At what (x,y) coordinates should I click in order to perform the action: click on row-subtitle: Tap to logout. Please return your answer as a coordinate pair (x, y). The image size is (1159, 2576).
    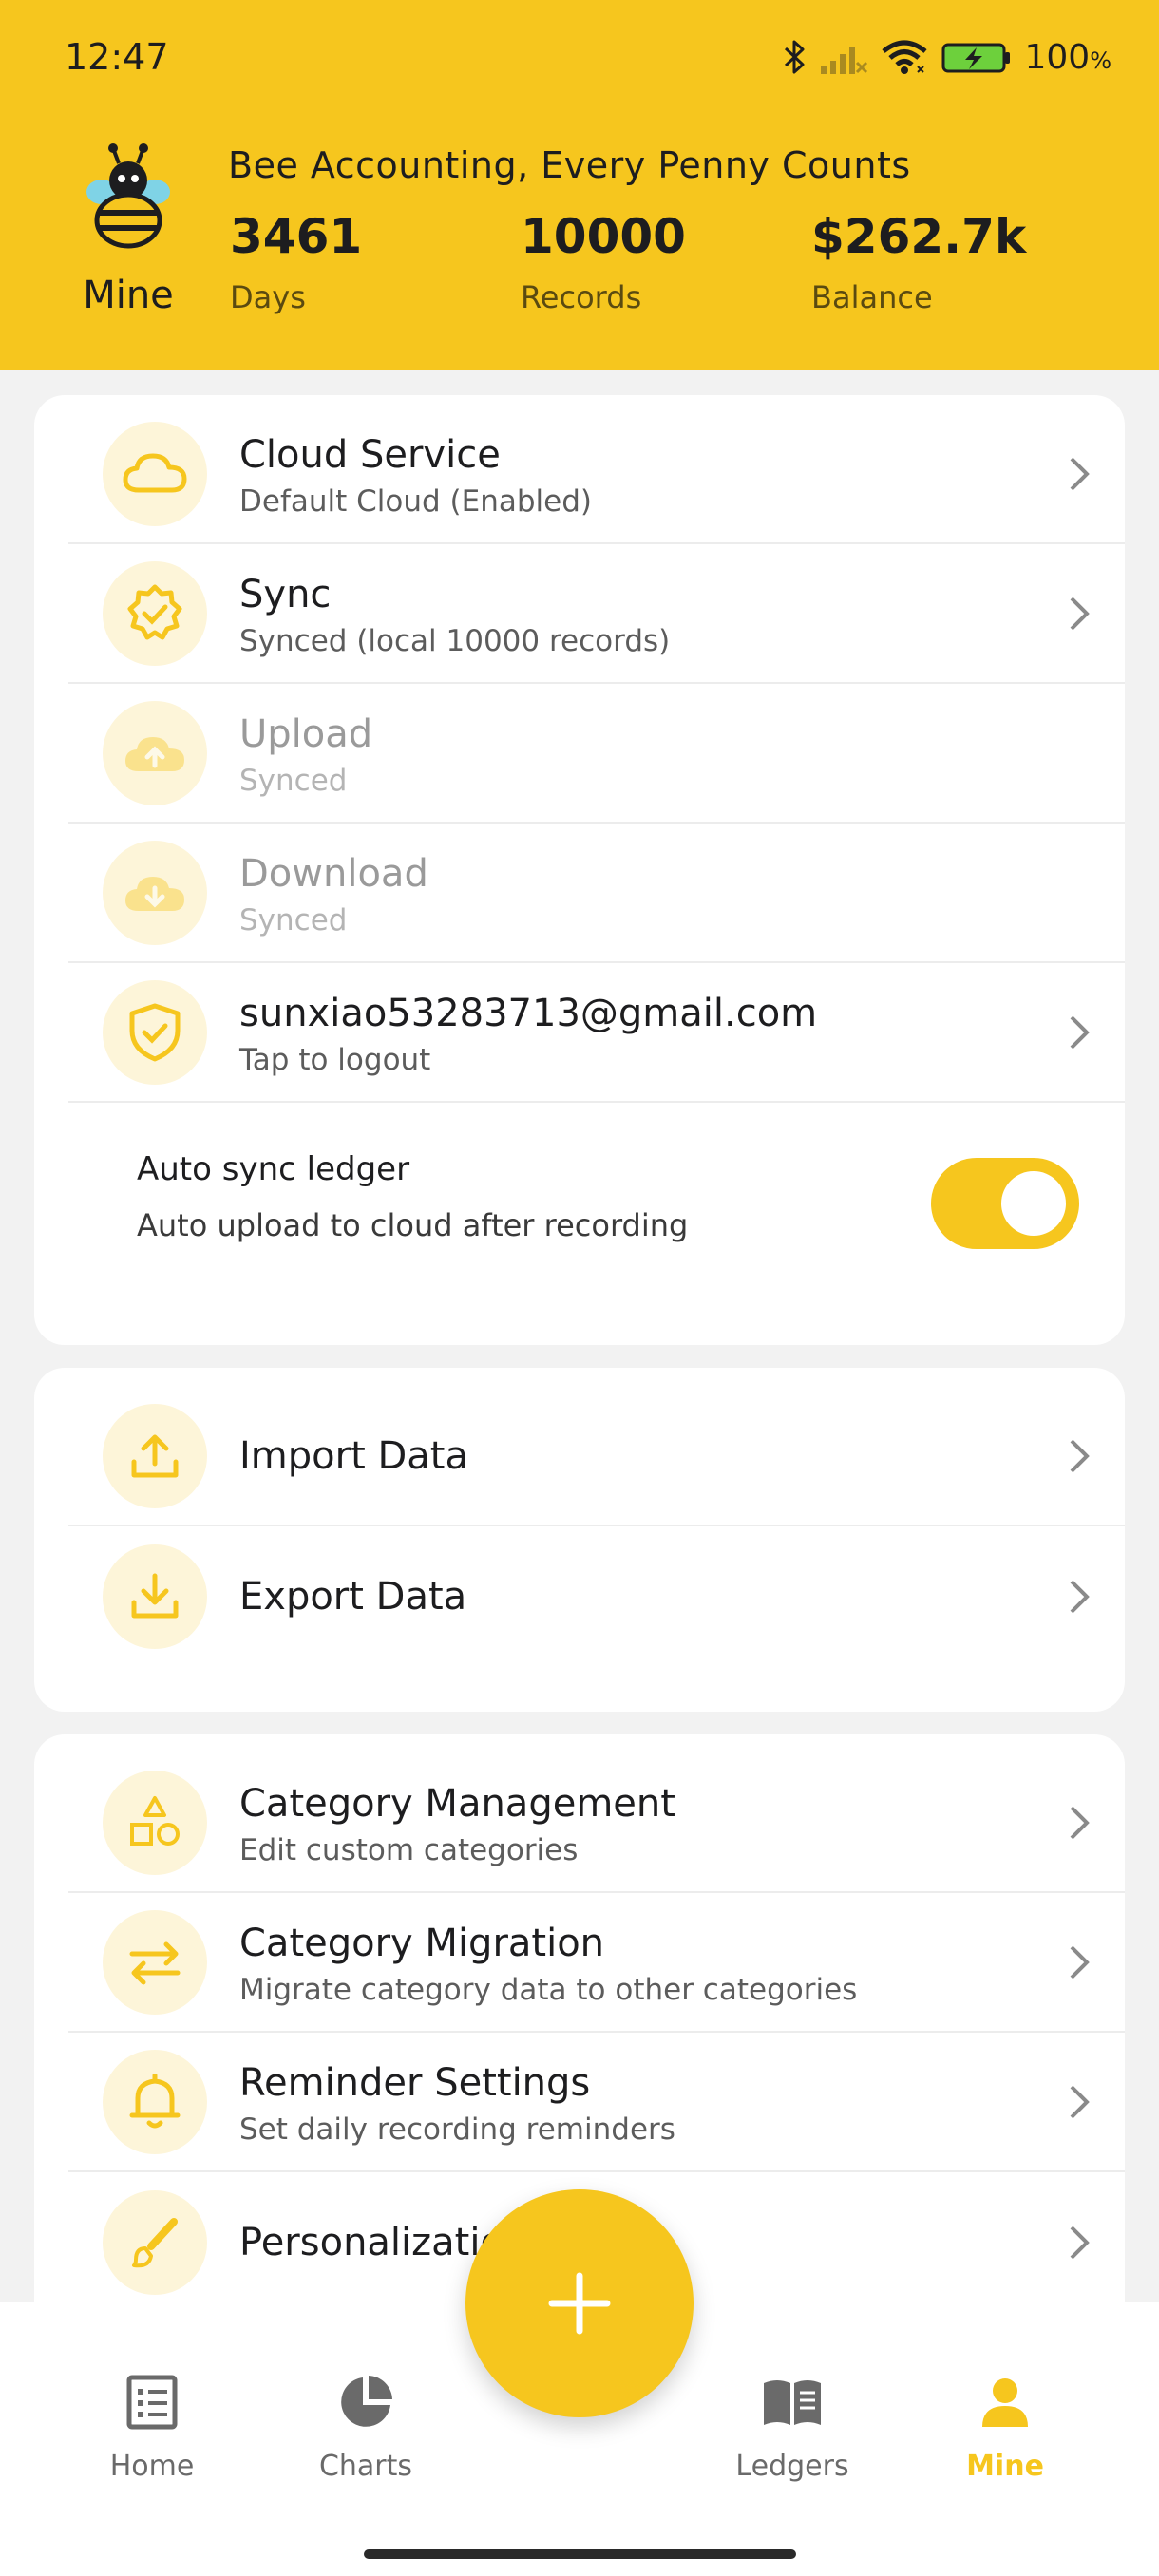
    Looking at the image, I should click on (335, 1059).